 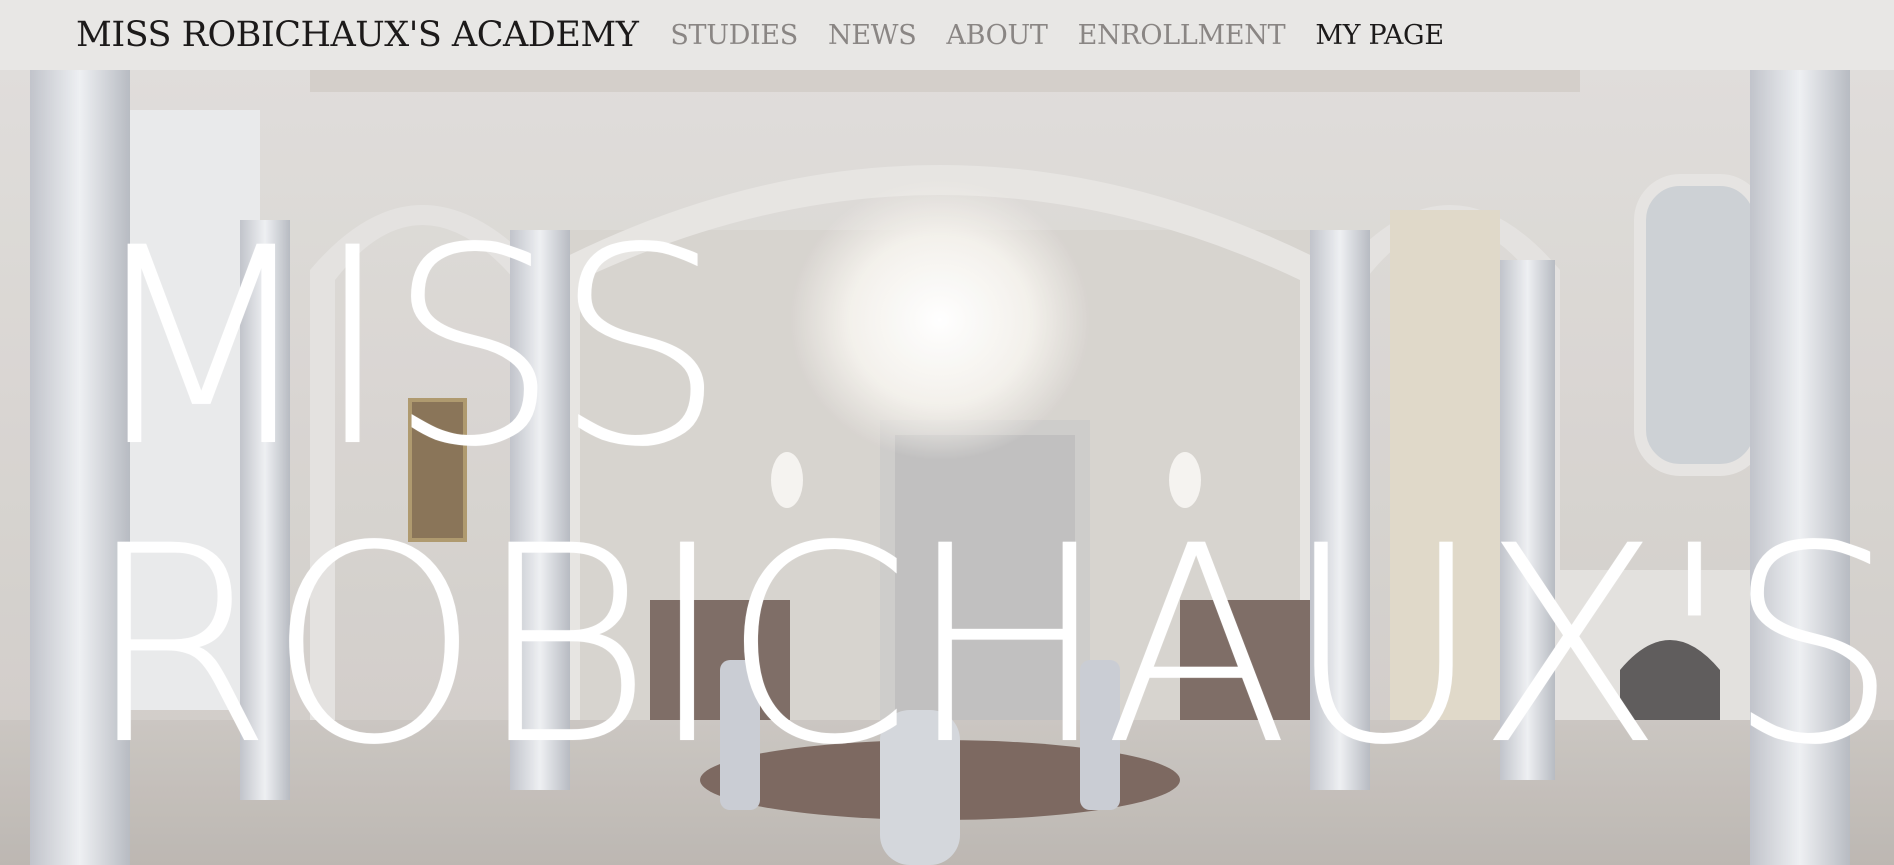 I want to click on nav-link-studies: STUDIES, so click(x=734, y=35).